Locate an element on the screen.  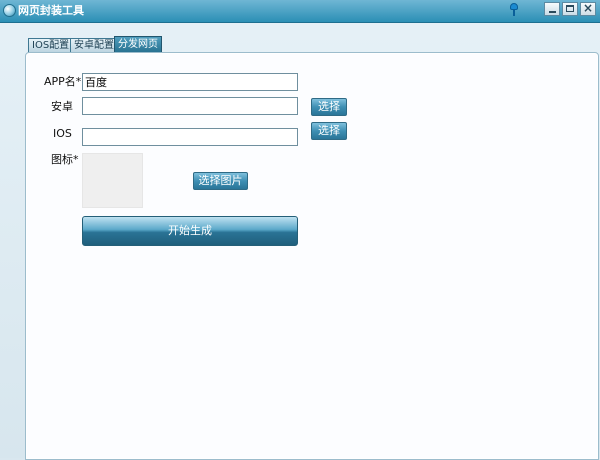
pin-icon is located at coordinates (514, 9).